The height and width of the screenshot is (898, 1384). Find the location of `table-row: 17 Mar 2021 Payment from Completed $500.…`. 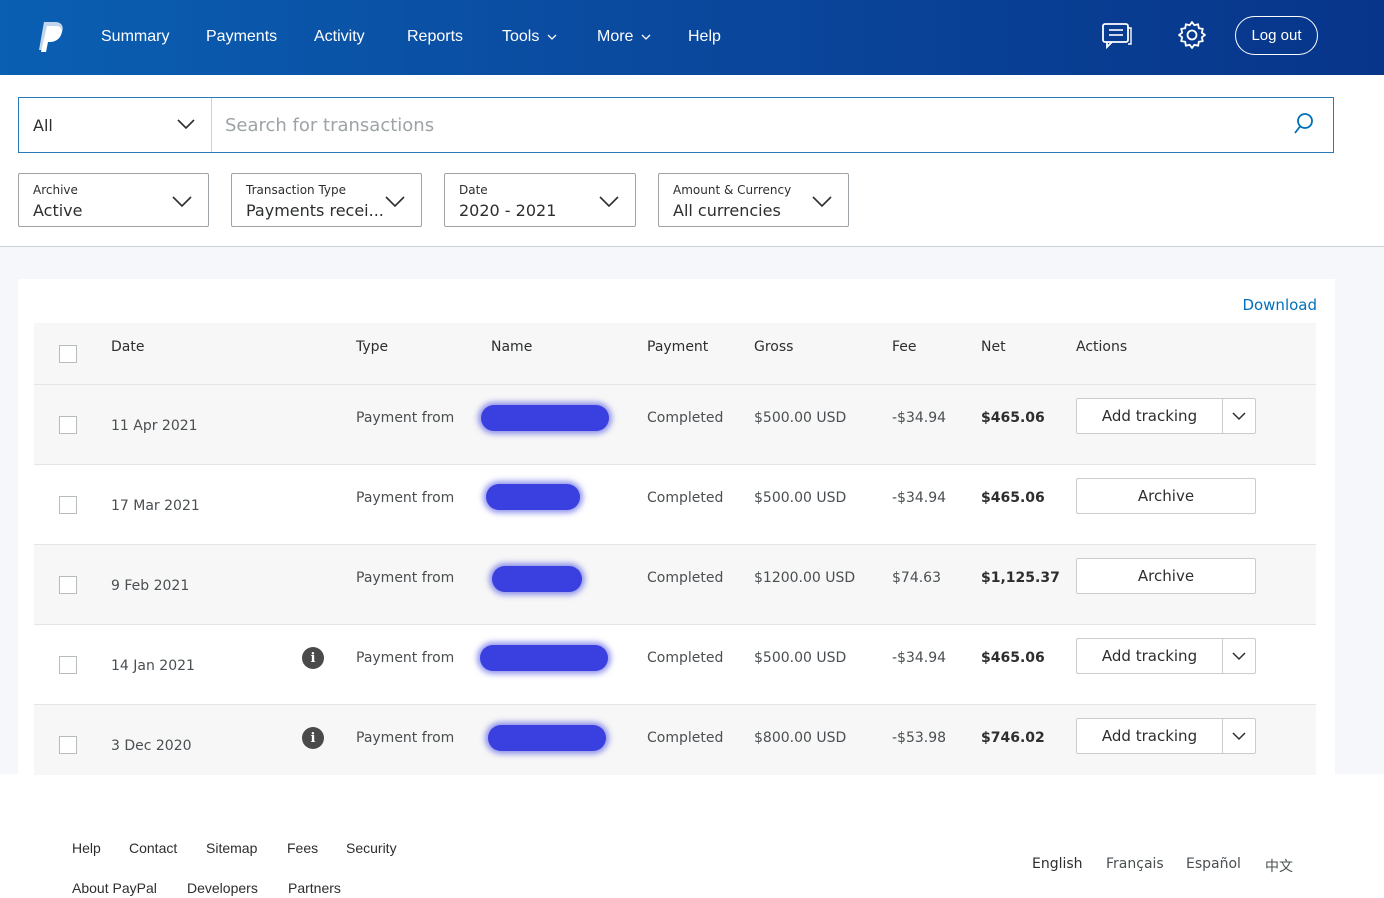

table-row: 17 Mar 2021 Payment from Completed $500.… is located at coordinates (675, 505).